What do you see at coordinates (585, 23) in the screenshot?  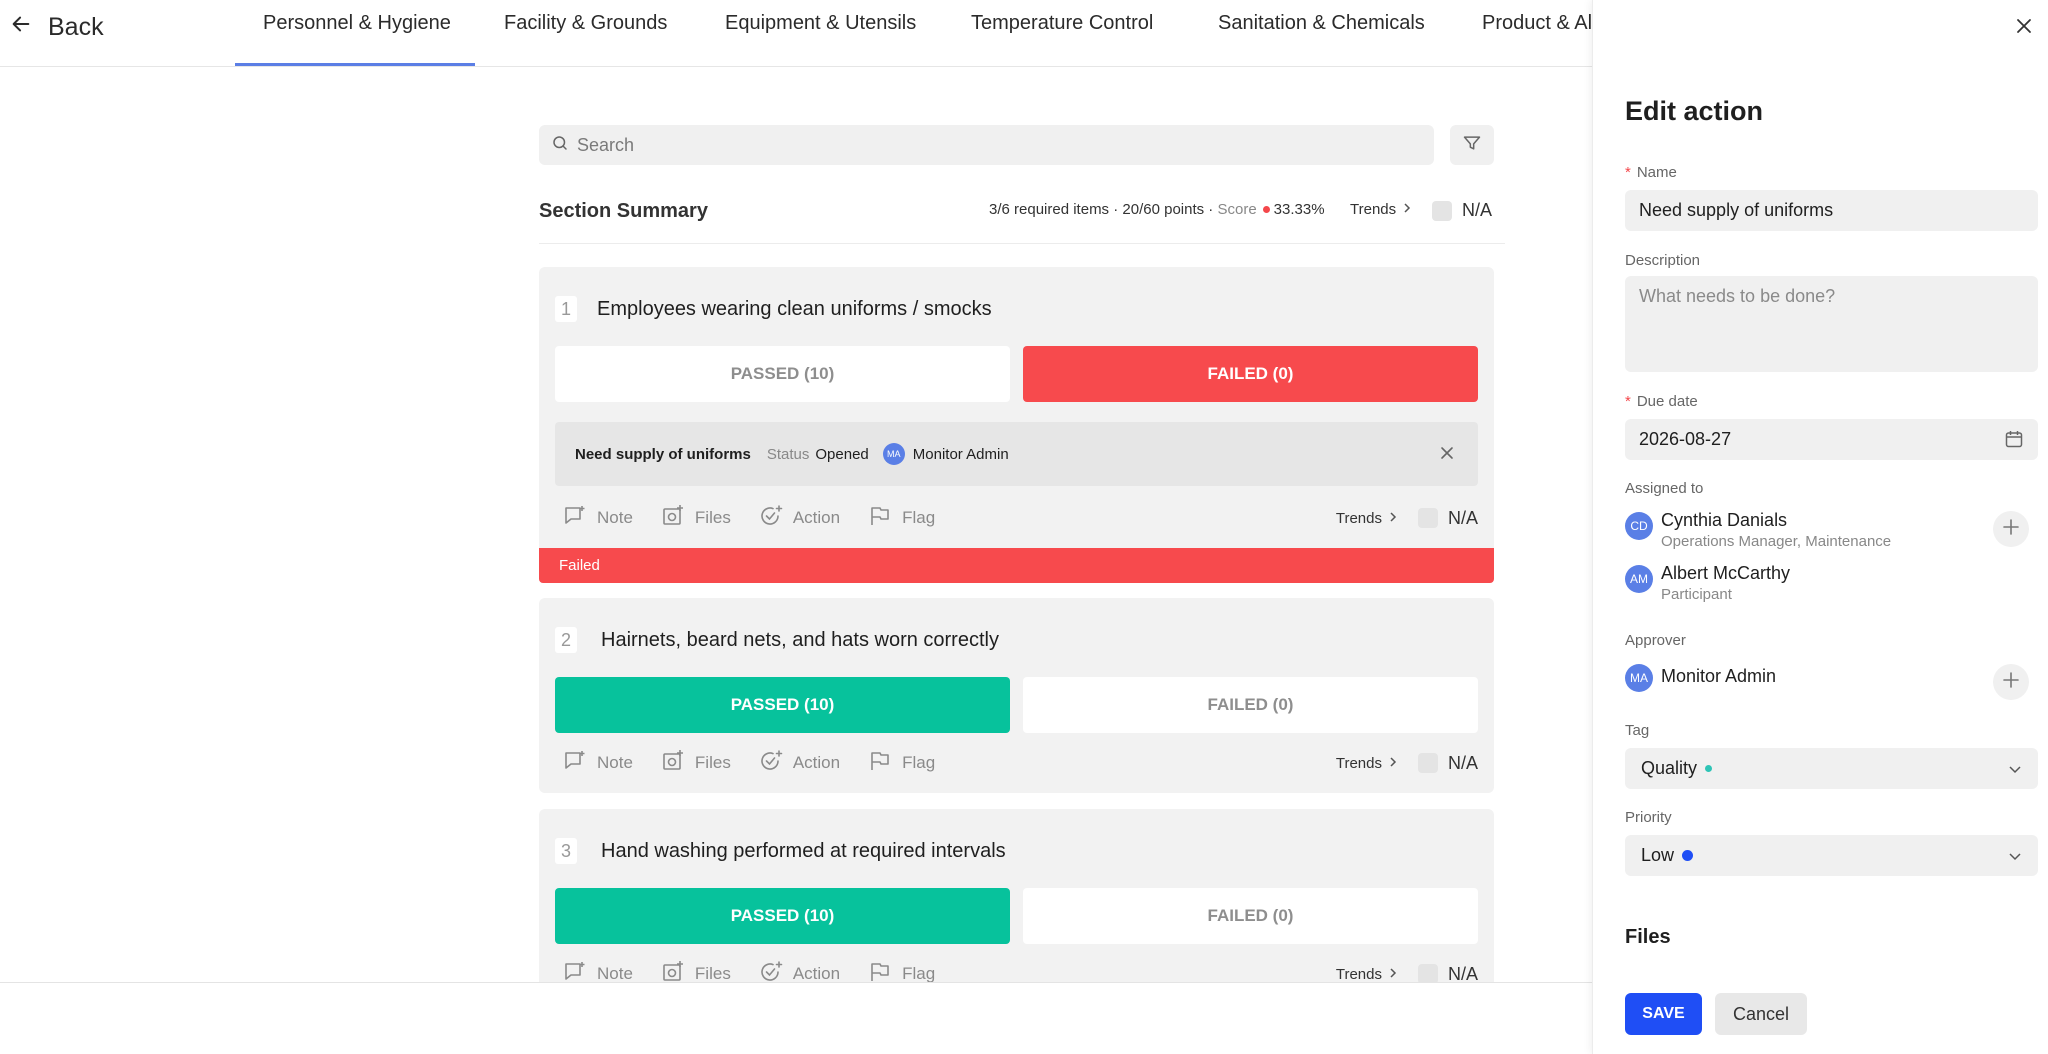 I see `tab-facility-grounds: Facility & Grounds` at bounding box center [585, 23].